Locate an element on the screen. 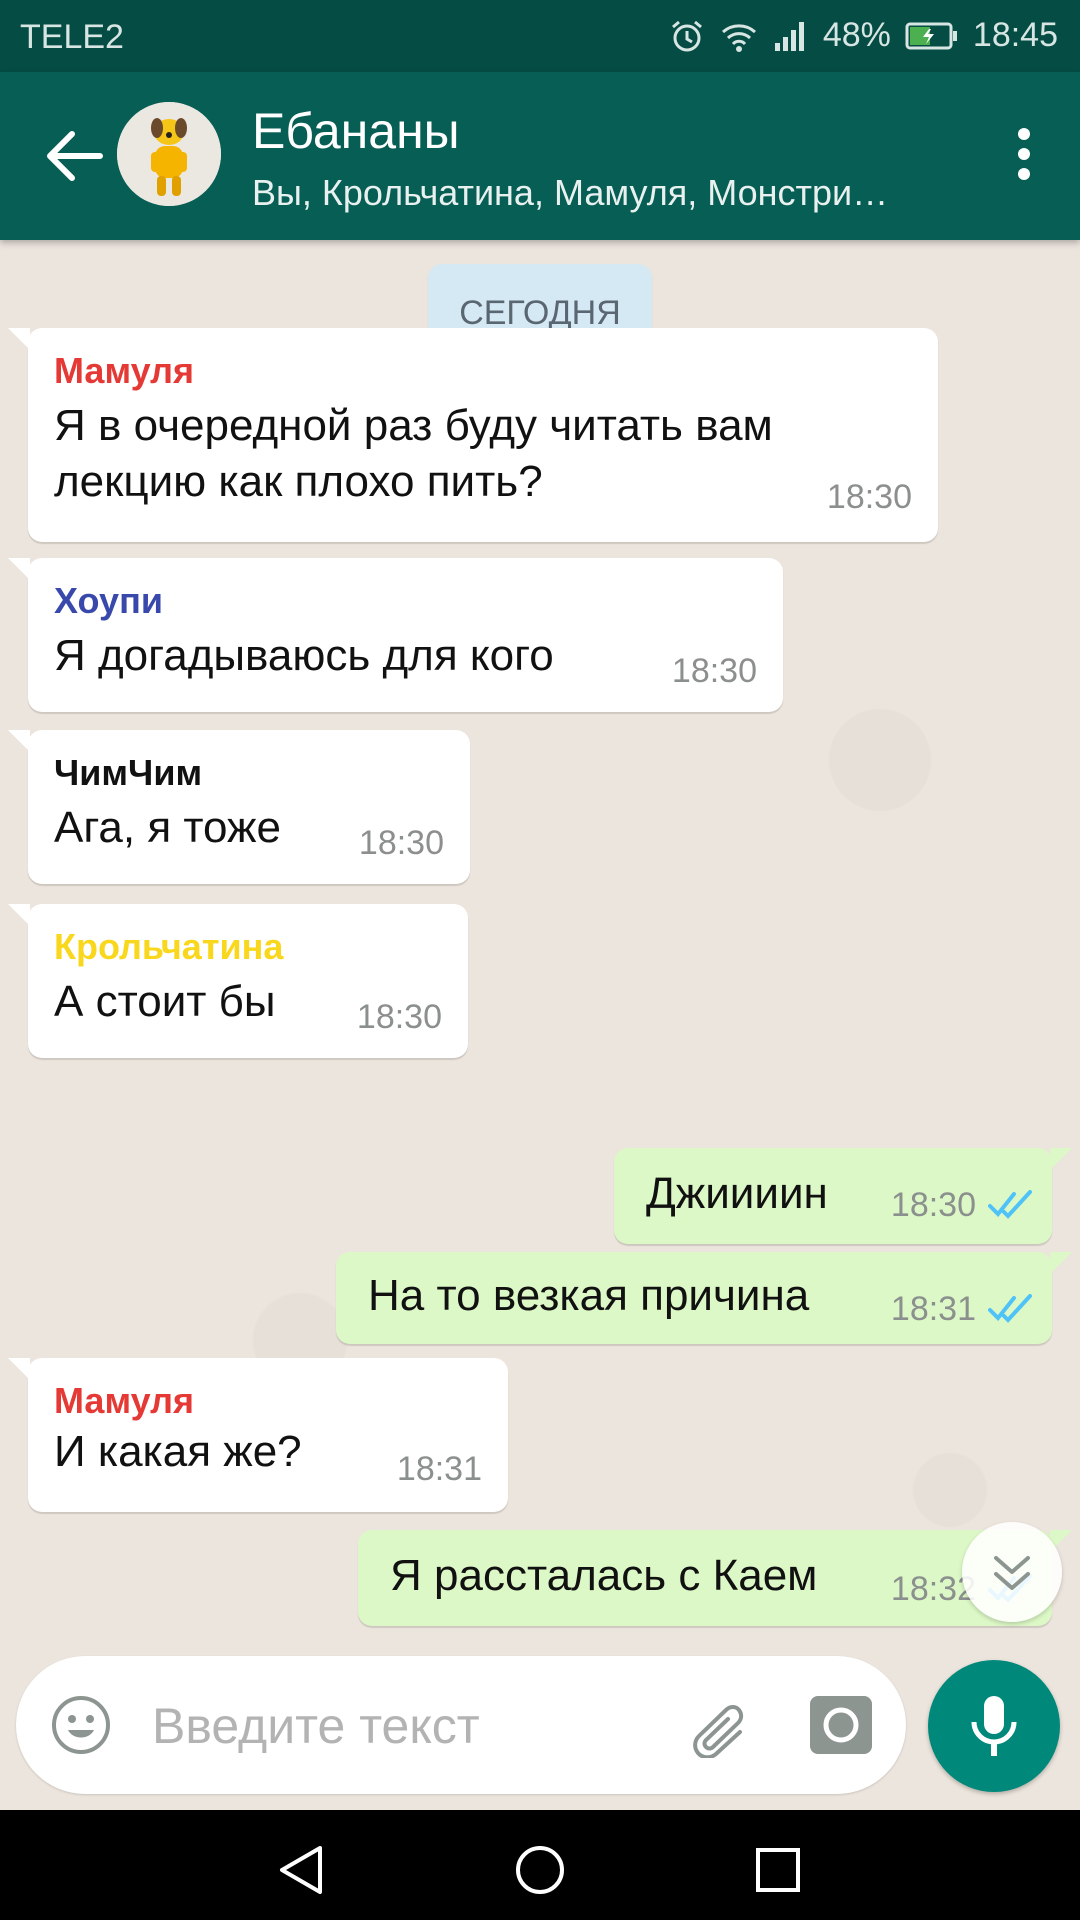 This screenshot has height=1920, width=1080. paperclip-icon is located at coordinates (721, 1726).